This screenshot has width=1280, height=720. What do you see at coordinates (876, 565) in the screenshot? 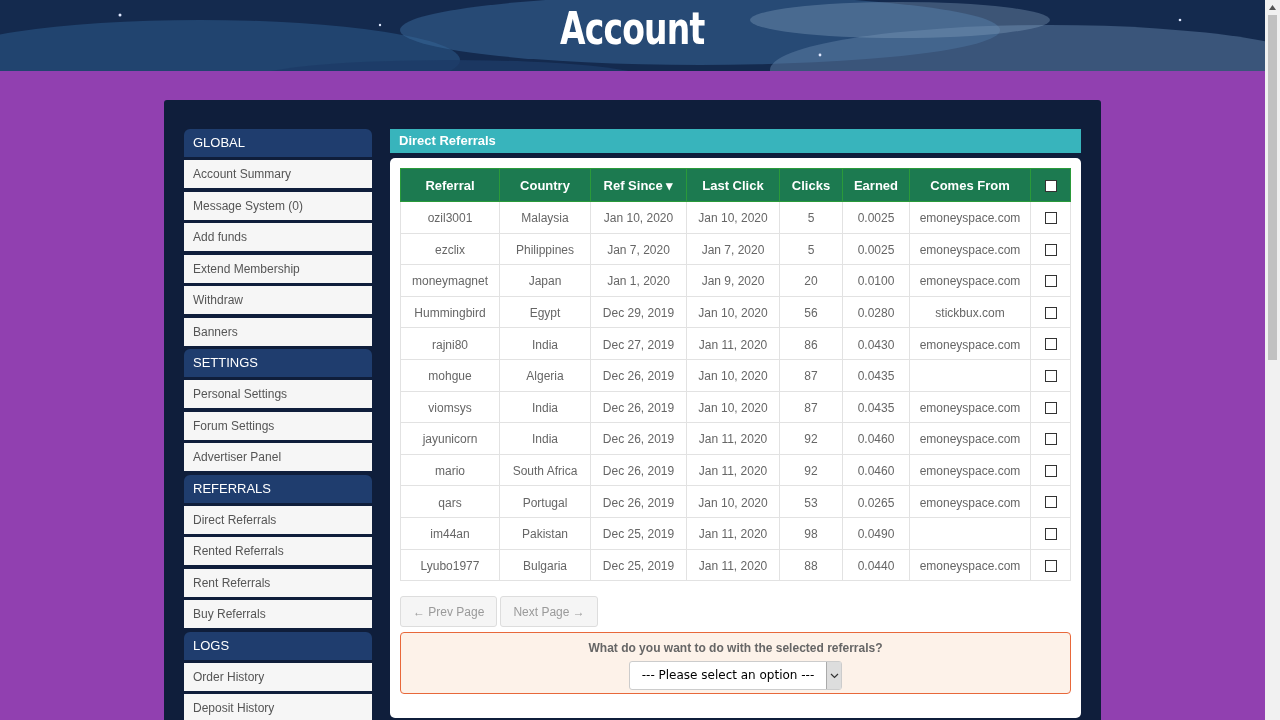
I see `table-cell: 0.0440` at bounding box center [876, 565].